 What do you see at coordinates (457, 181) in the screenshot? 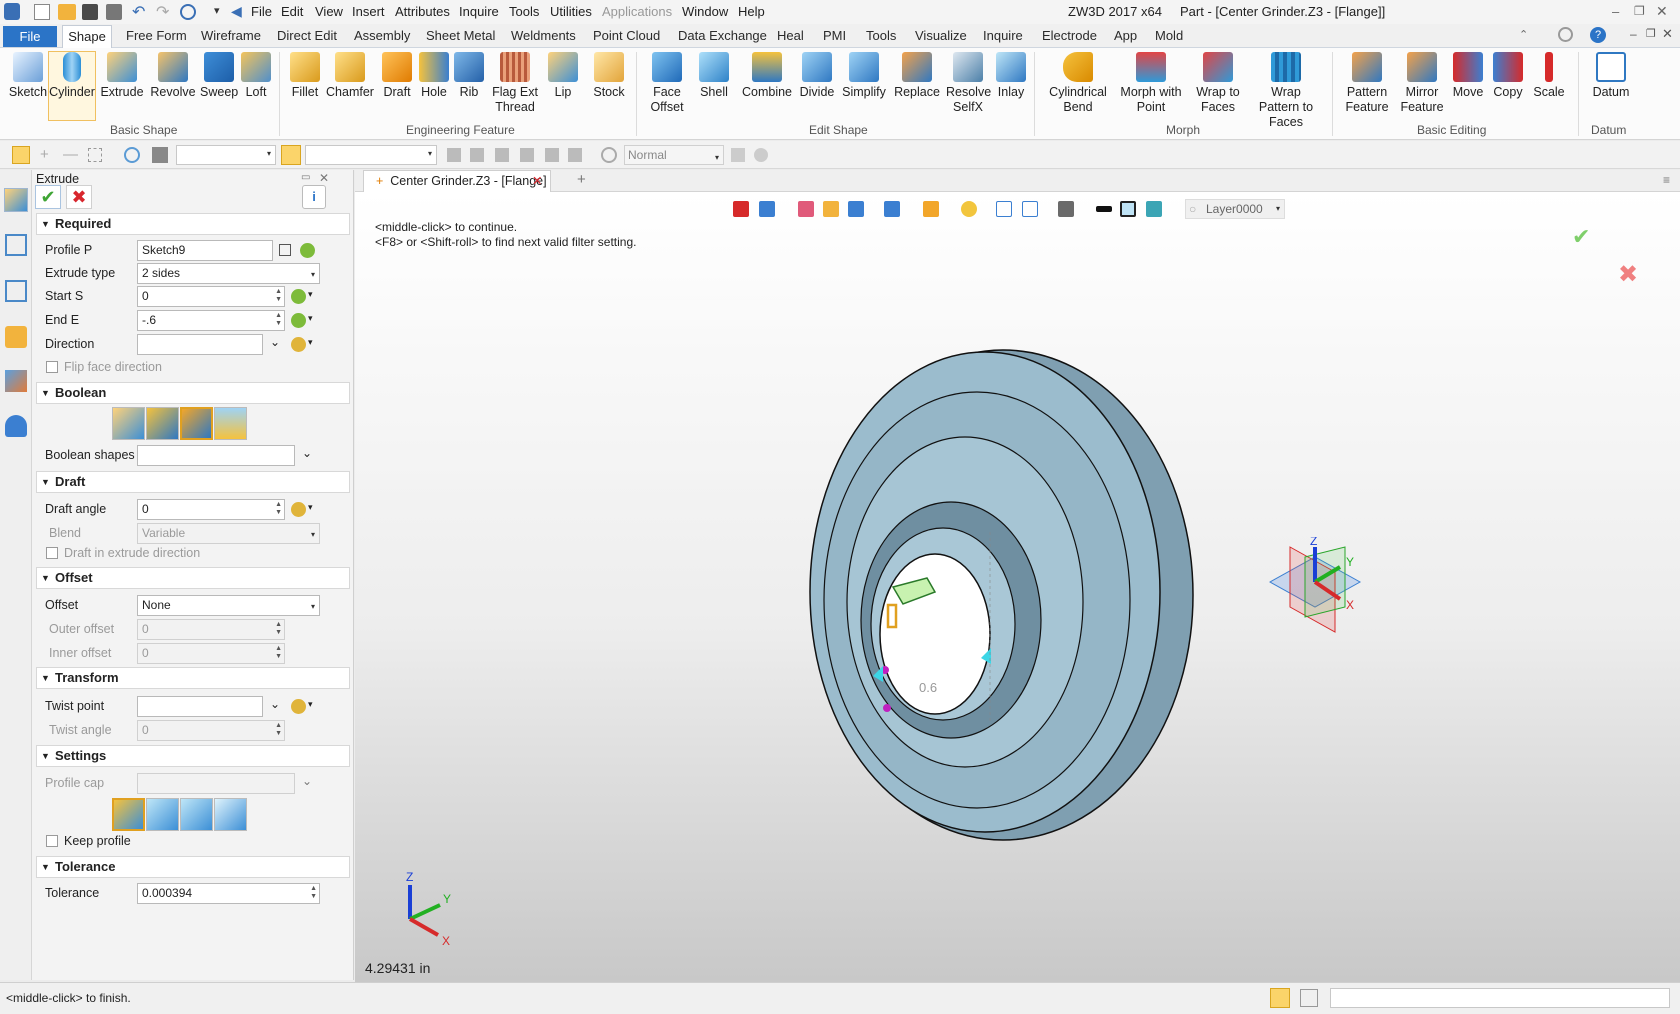
I see `tab-center-grinder: + Center Grinder.Z3 - [Flange] ✕` at bounding box center [457, 181].